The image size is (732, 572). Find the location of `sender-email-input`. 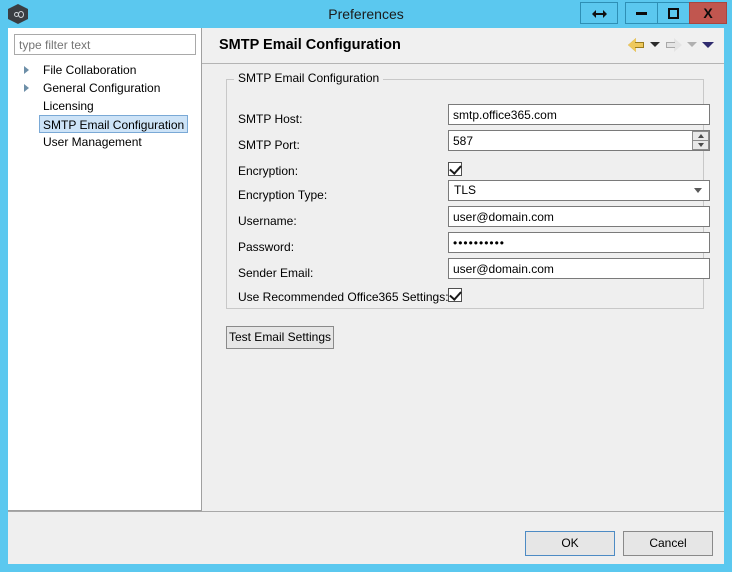

sender-email-input is located at coordinates (579, 268).